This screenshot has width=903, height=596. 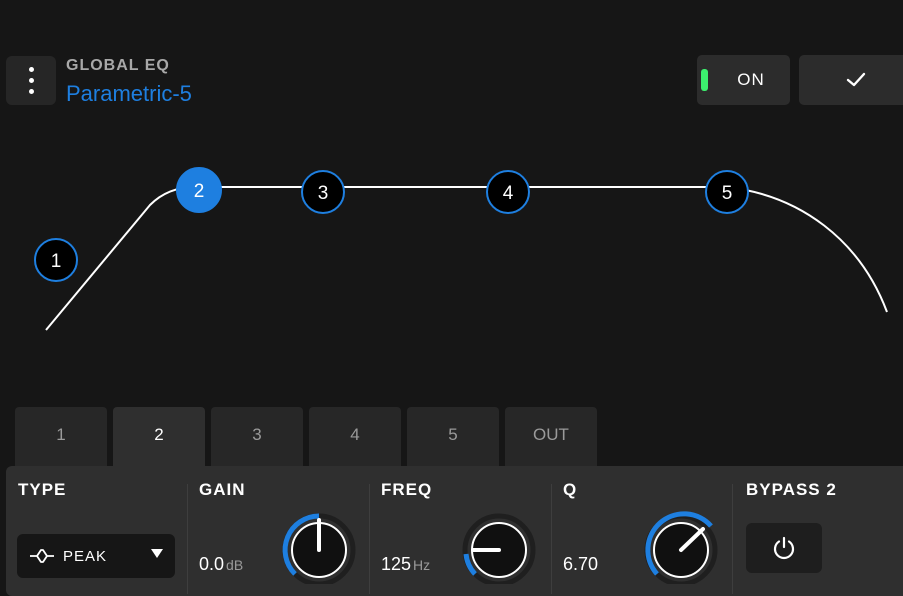 I want to click on eq-node-3: 3, so click(x=323, y=192).